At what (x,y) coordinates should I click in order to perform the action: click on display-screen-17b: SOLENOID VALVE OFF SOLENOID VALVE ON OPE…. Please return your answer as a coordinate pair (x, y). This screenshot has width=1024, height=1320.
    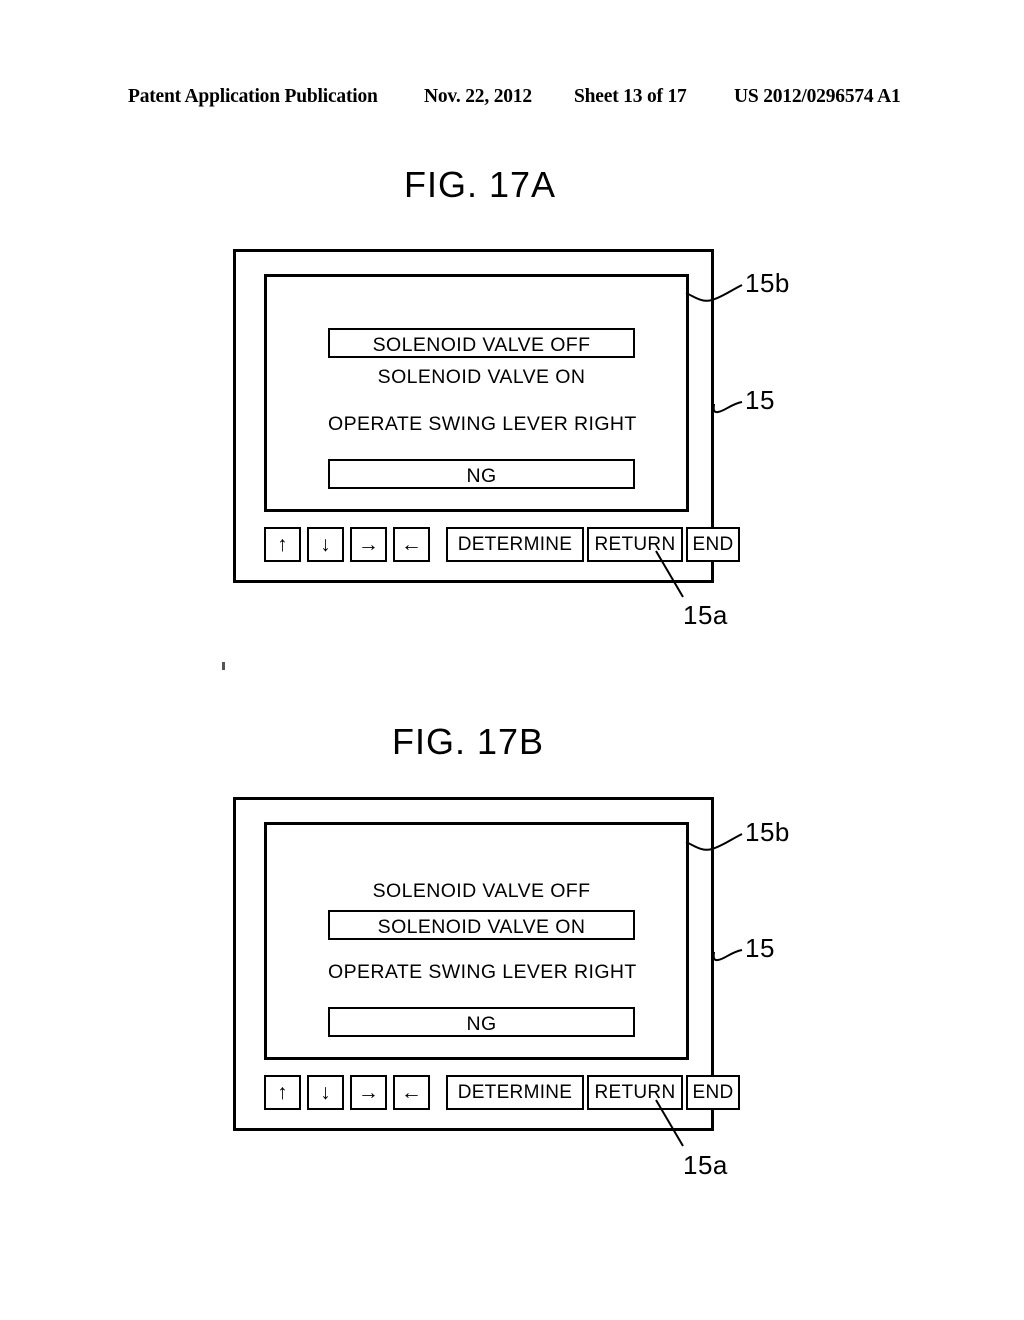
    Looking at the image, I should click on (476, 941).